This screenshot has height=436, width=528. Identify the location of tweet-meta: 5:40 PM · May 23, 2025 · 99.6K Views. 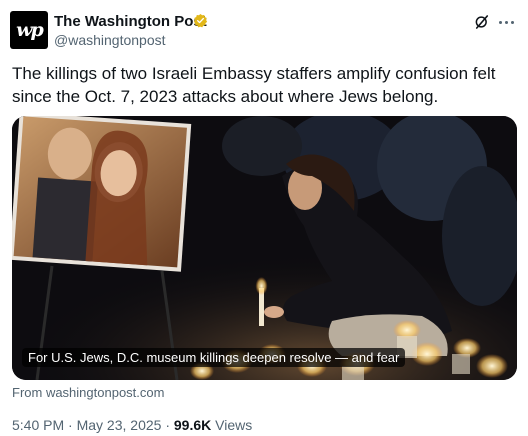
(132, 425).